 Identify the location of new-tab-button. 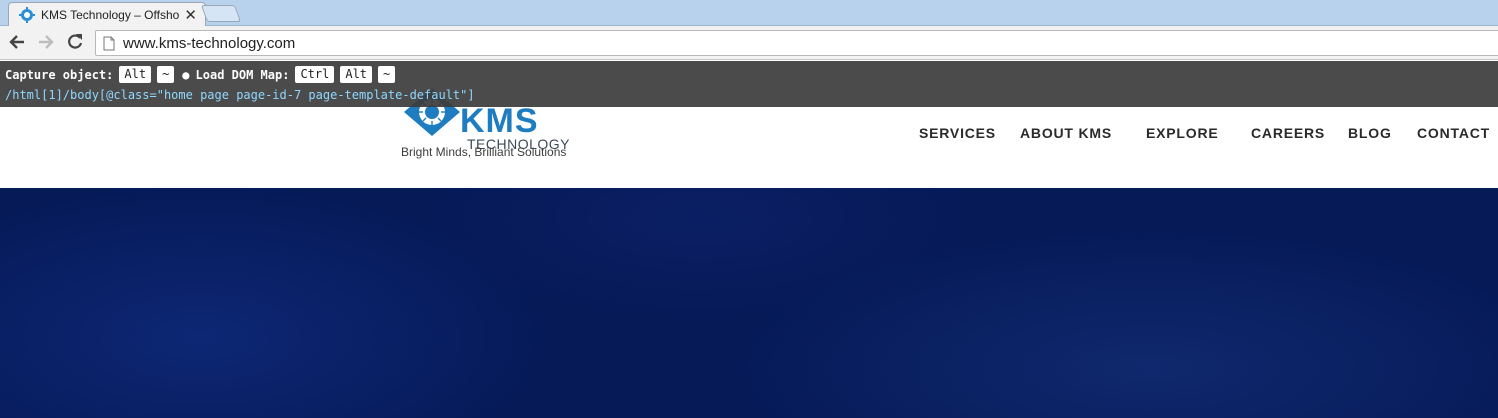
(221, 13).